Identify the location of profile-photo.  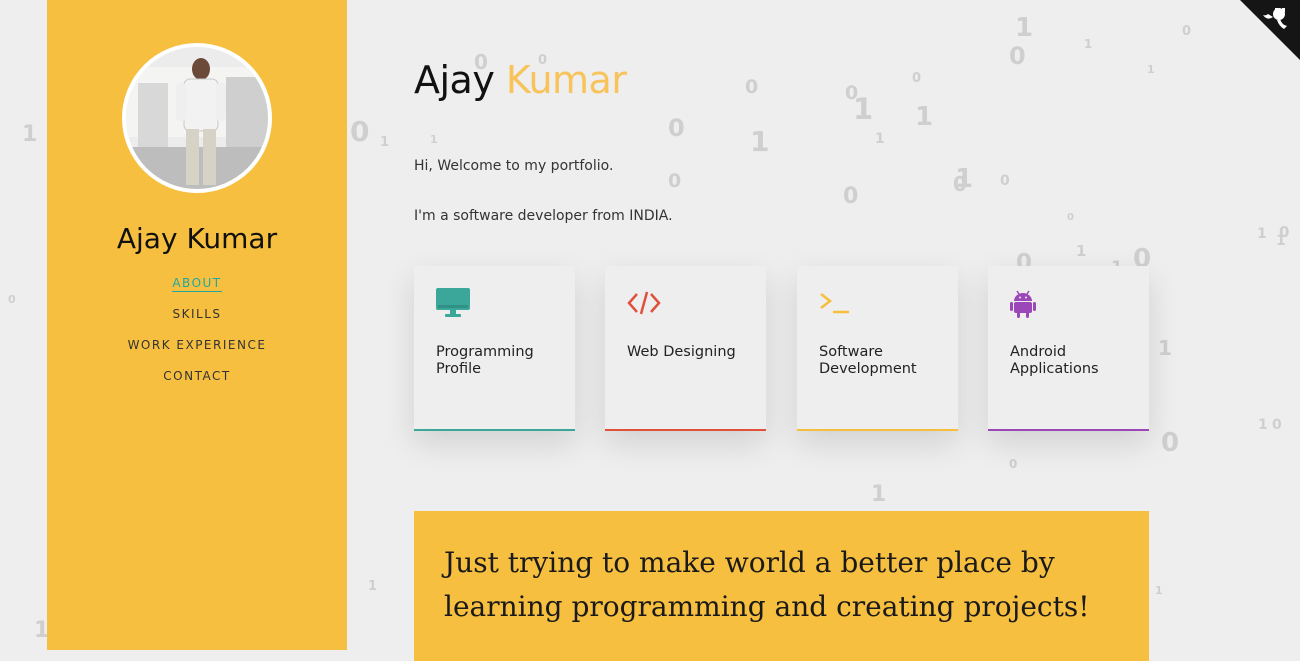
(197, 118).